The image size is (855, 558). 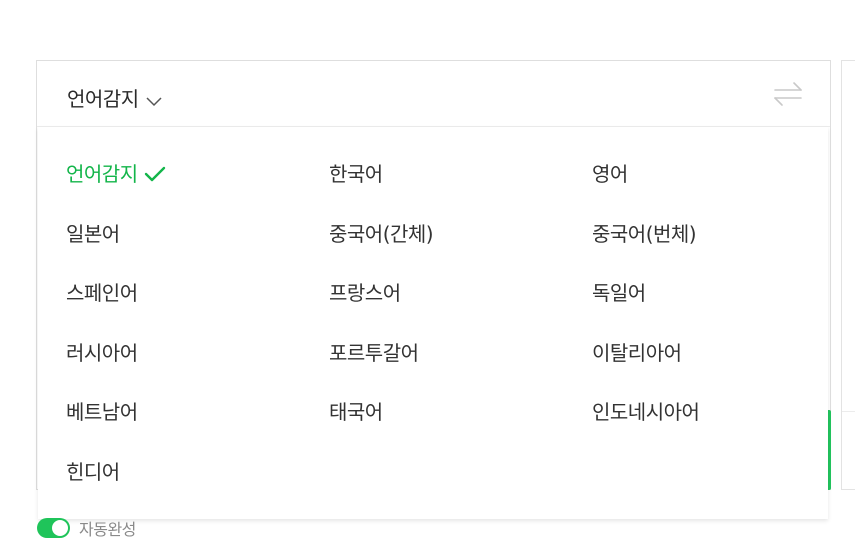 I want to click on source-language-select: 언어감지, so click(x=115, y=97).